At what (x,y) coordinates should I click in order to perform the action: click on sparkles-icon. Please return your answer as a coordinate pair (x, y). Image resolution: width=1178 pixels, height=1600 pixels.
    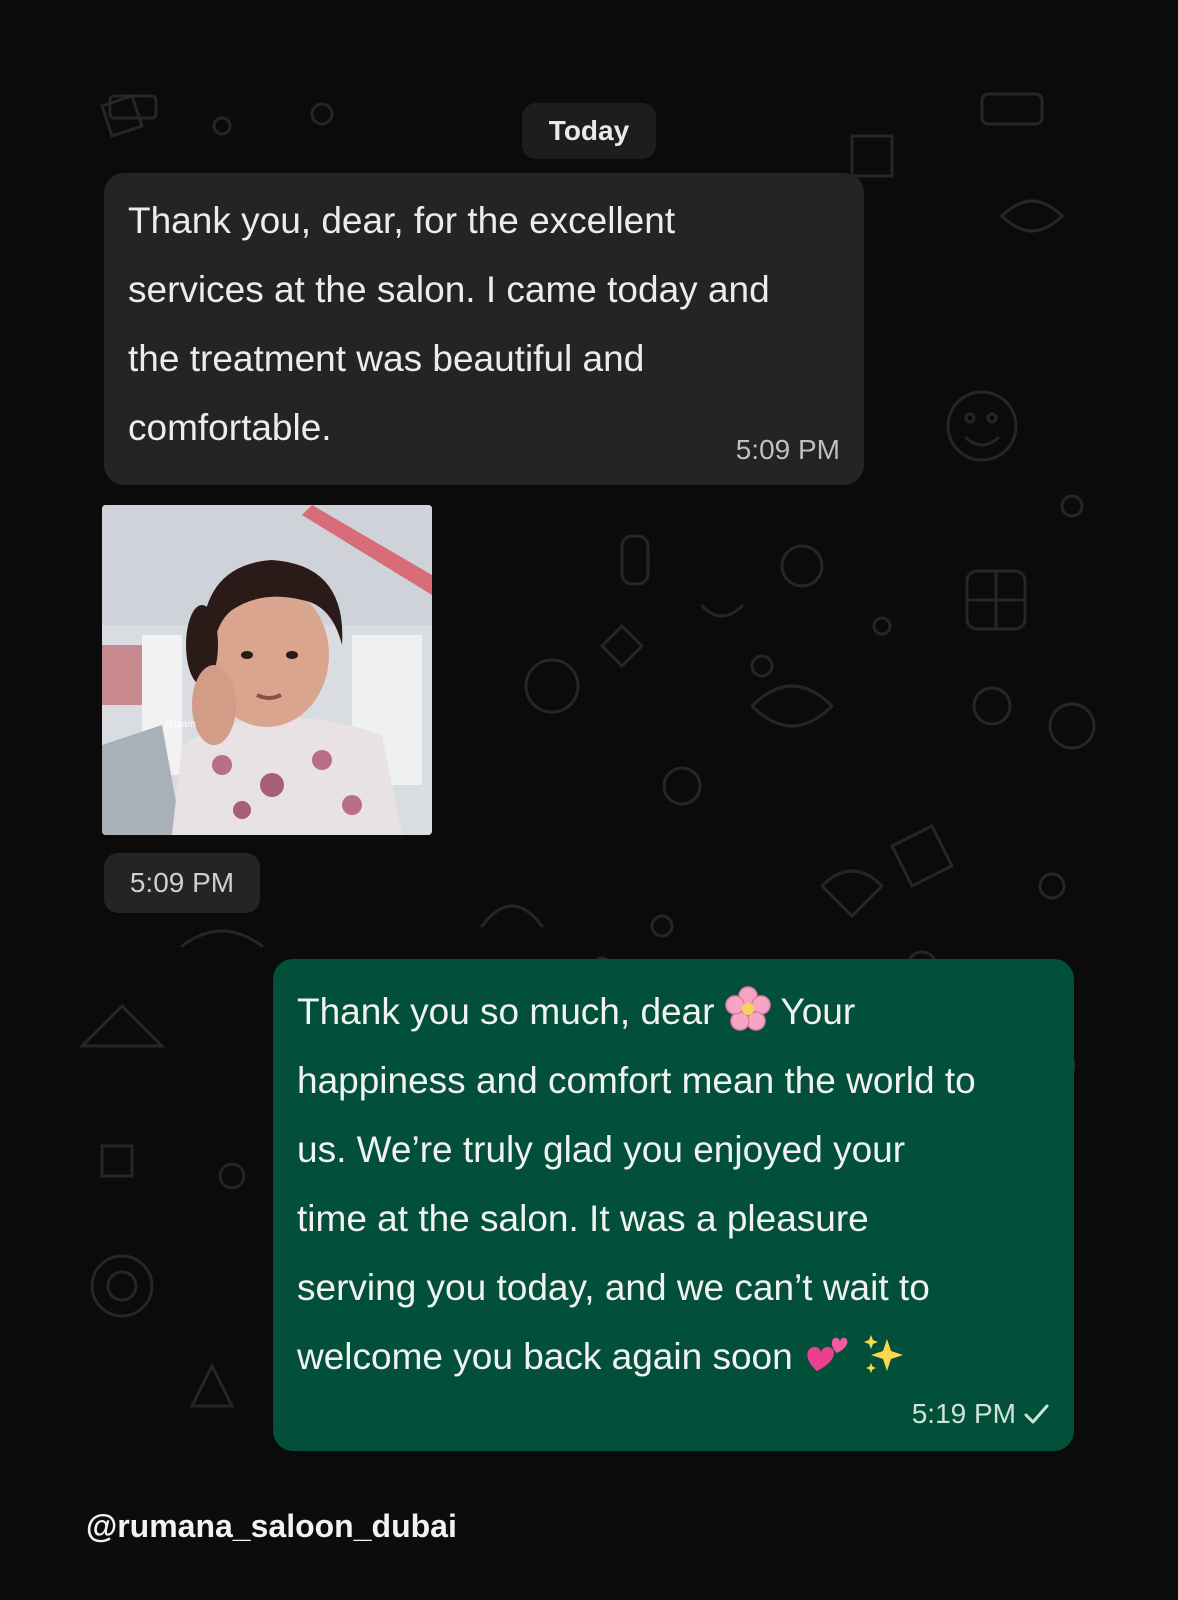
    Looking at the image, I should click on (884, 1354).